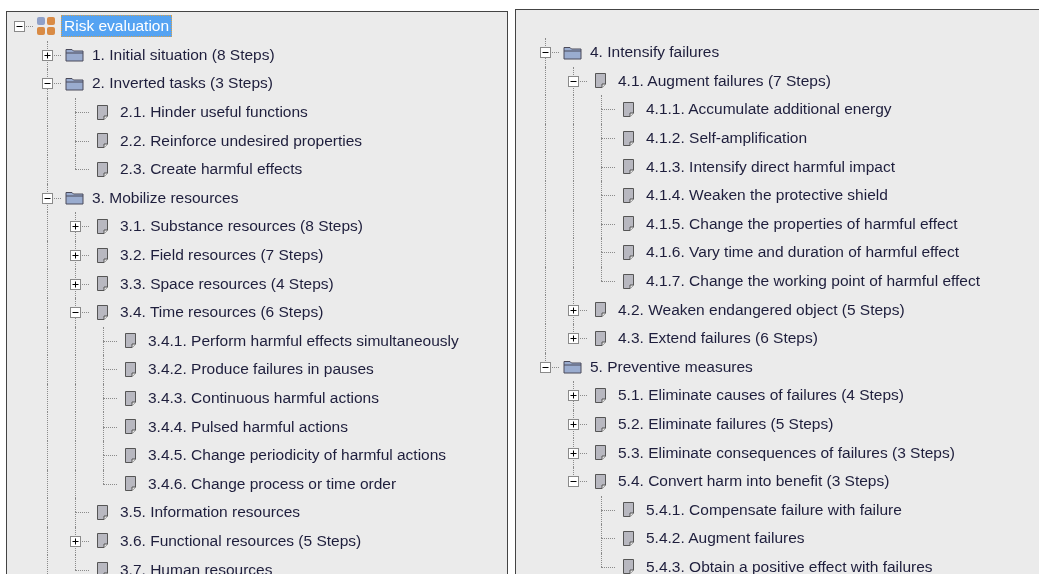  I want to click on blocks-icon, so click(46, 26).